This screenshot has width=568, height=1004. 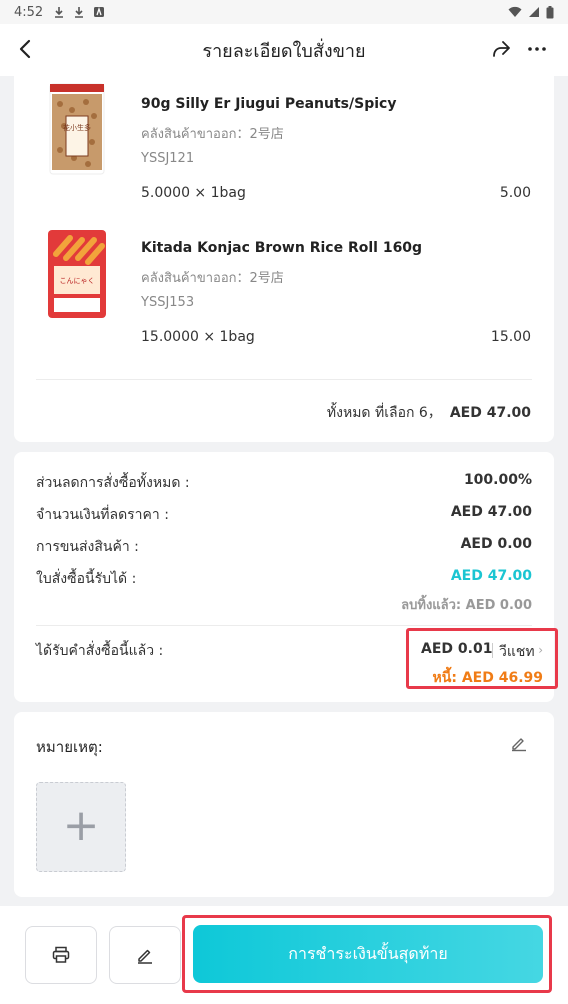 I want to click on edit-button, so click(x=145, y=955).